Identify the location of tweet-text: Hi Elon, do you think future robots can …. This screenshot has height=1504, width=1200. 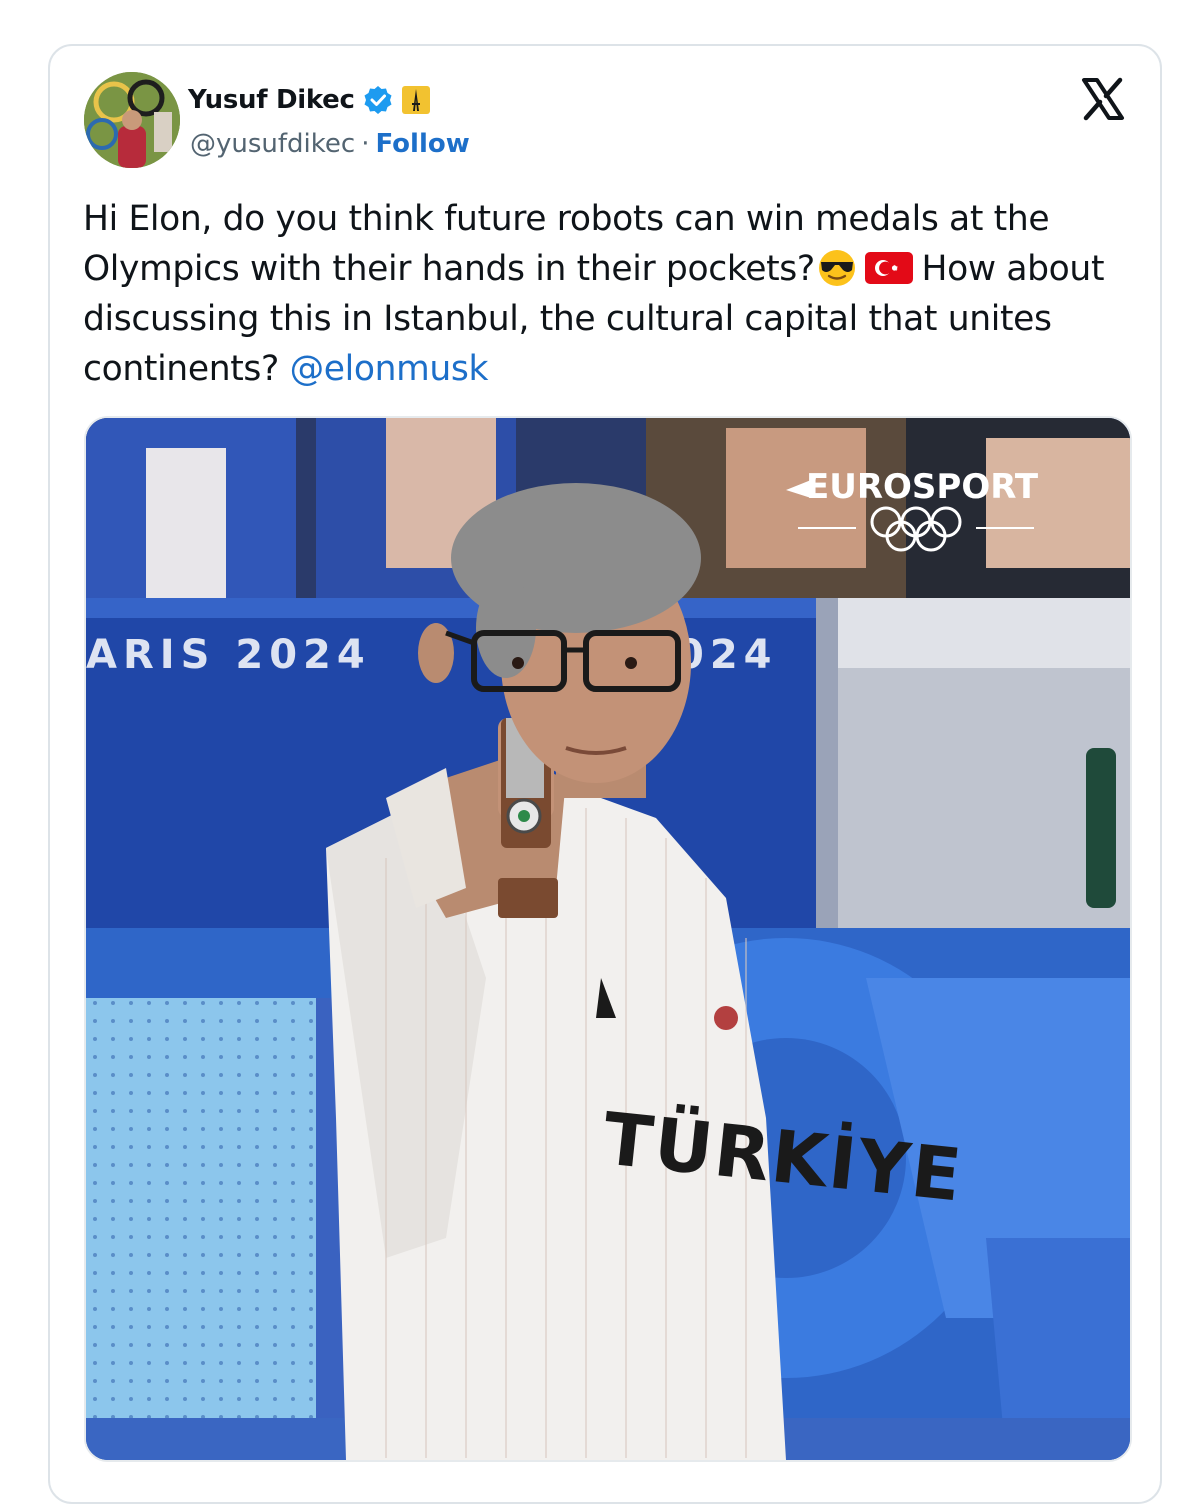
(608, 294).